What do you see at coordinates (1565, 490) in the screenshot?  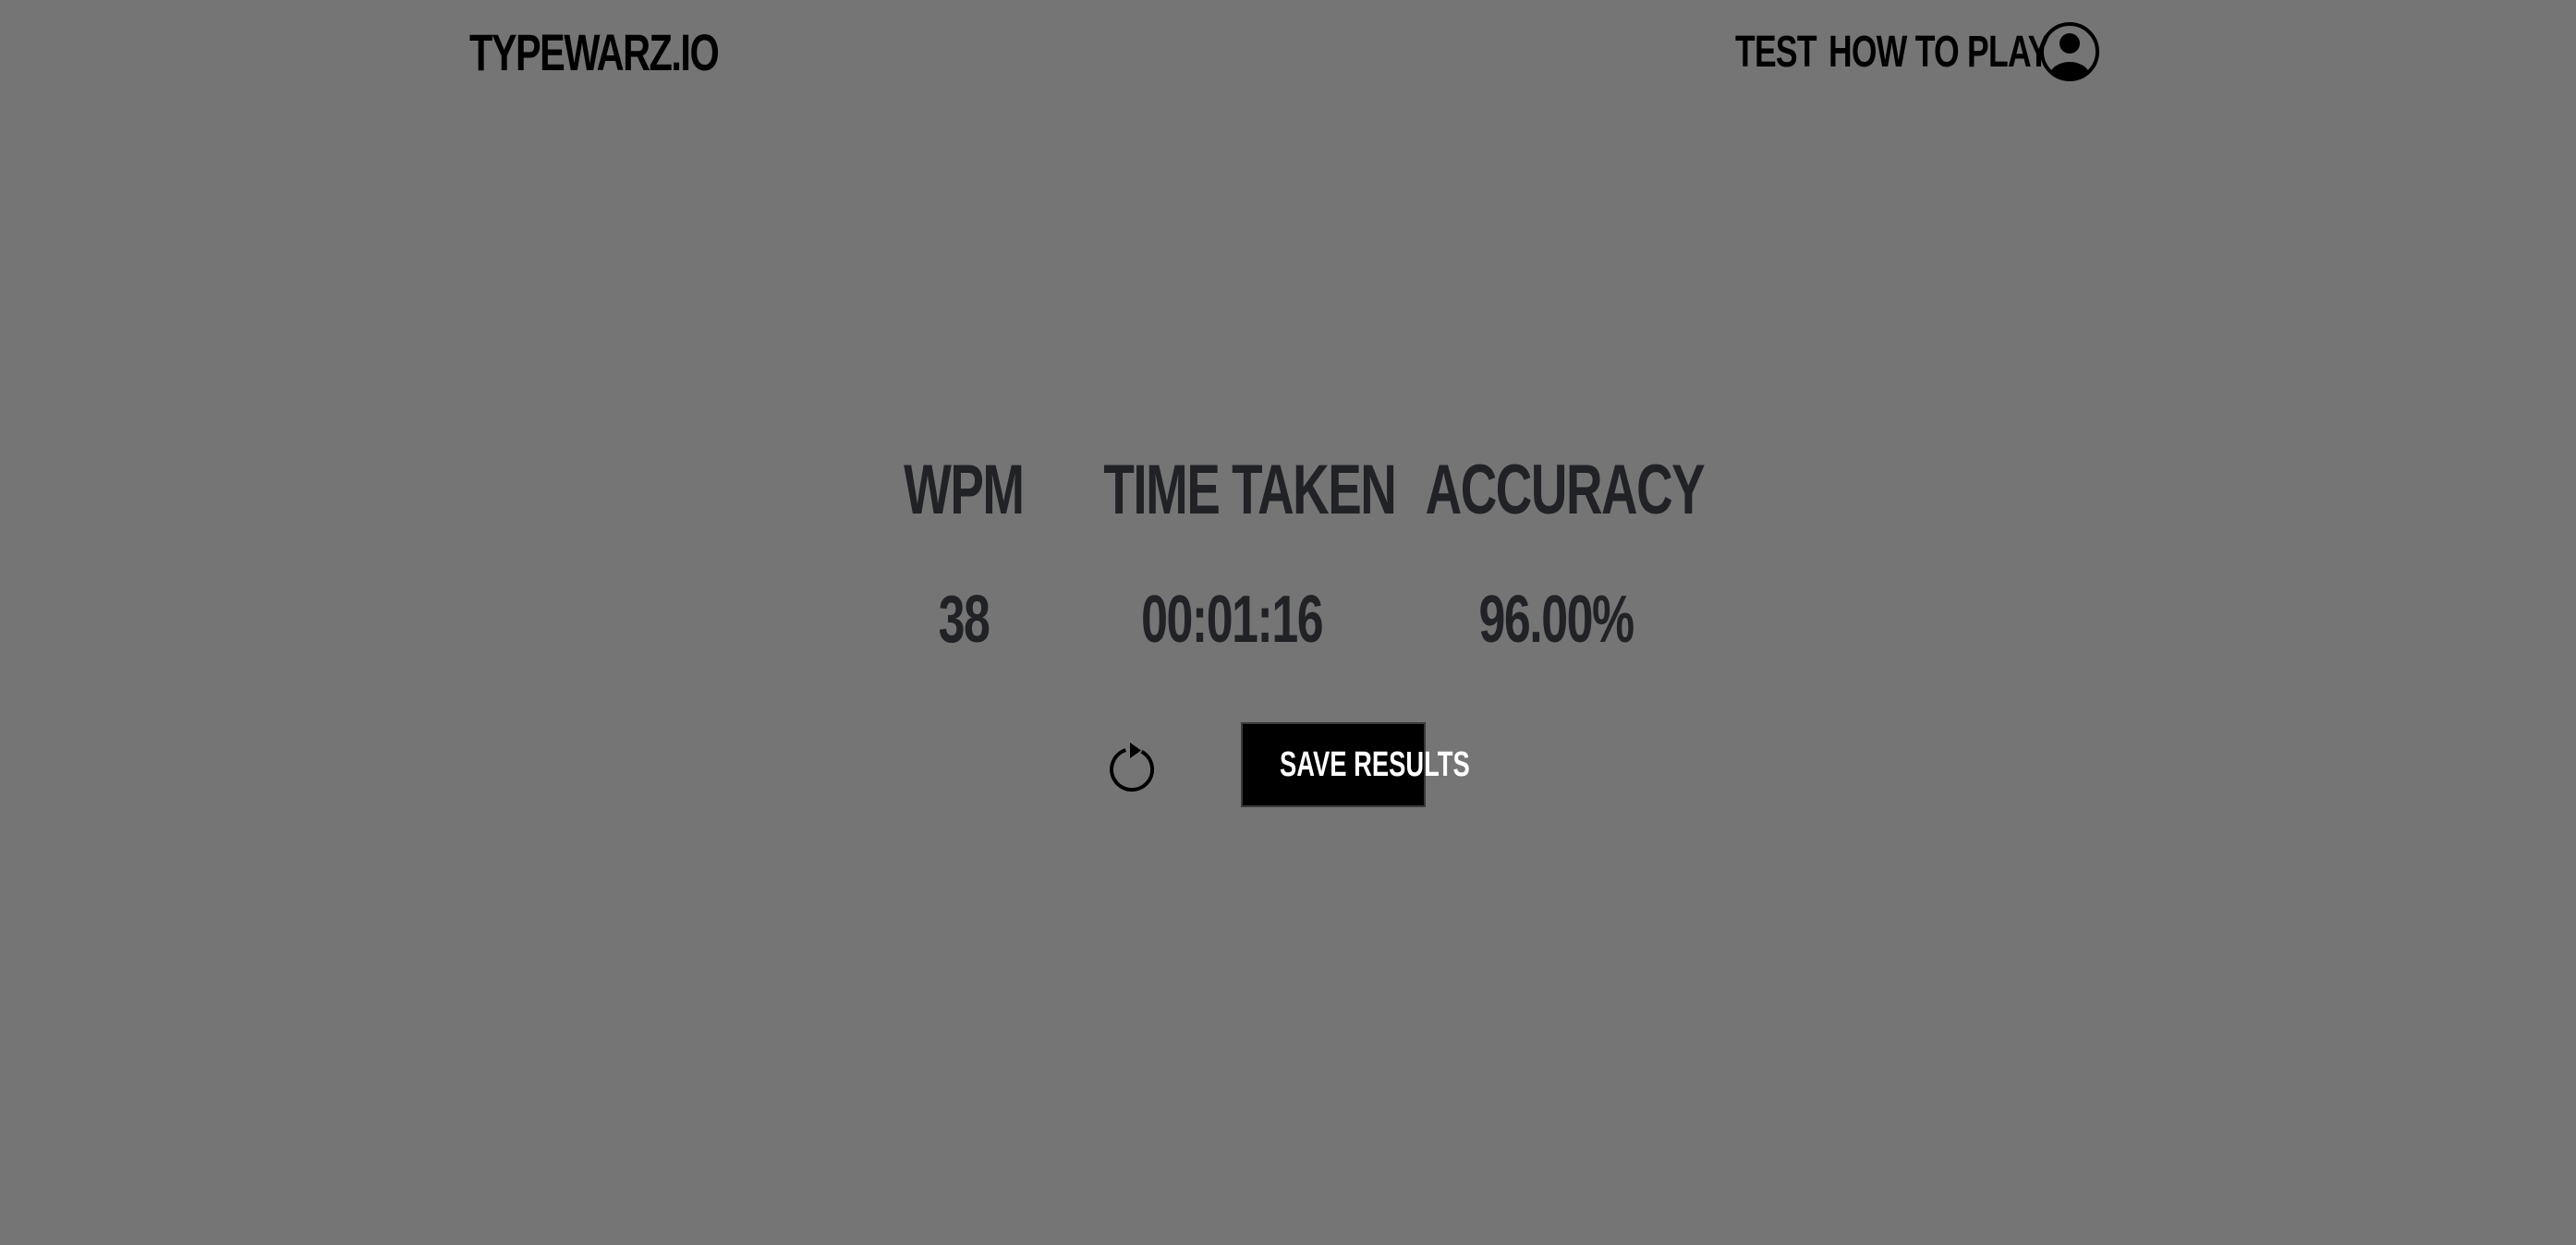 I see `stat-accuracy-label: ACCURACY` at bounding box center [1565, 490].